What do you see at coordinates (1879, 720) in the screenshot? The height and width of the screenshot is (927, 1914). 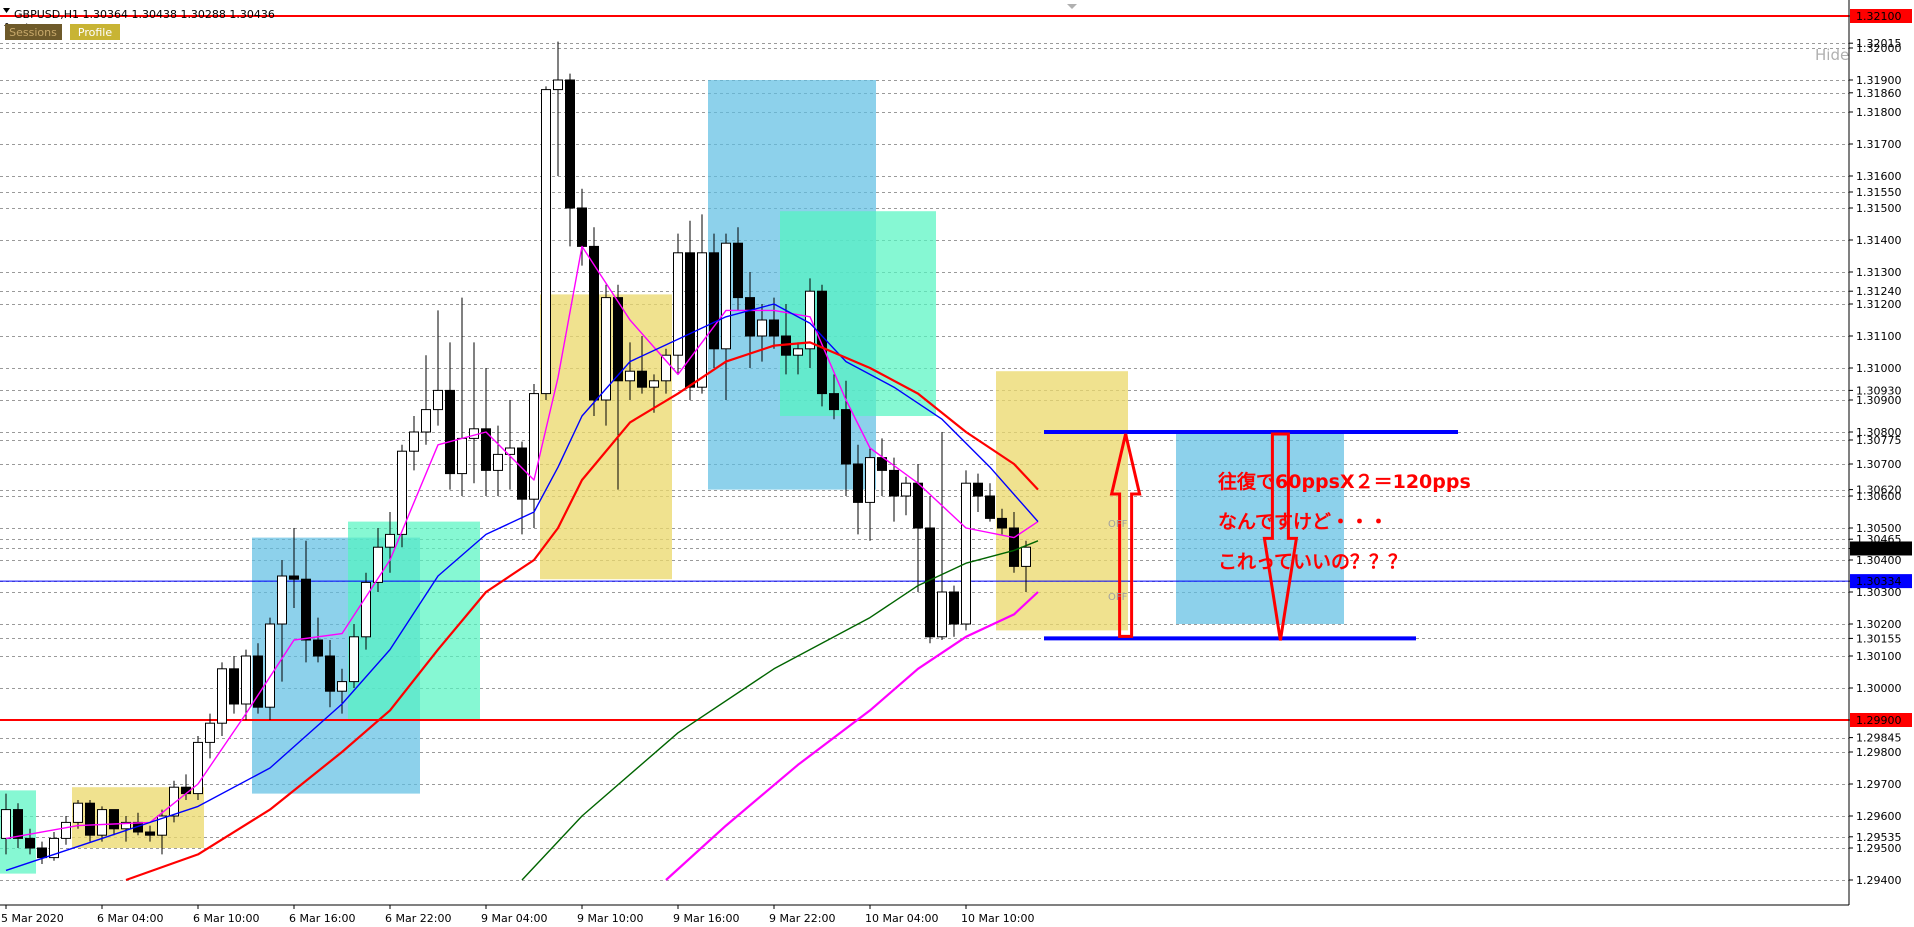 I see `price-tick-label: 1.29900` at bounding box center [1879, 720].